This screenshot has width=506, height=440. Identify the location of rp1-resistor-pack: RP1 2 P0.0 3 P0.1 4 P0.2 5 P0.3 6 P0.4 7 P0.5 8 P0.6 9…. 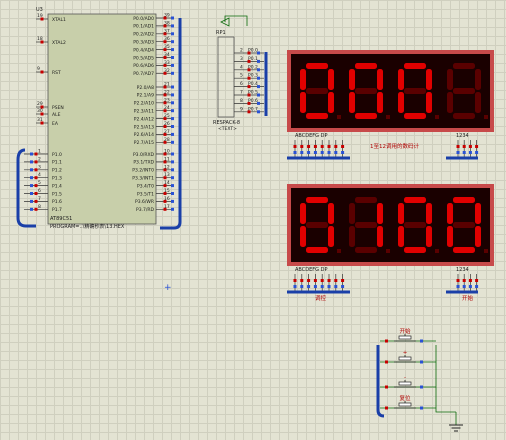
(238, 73).